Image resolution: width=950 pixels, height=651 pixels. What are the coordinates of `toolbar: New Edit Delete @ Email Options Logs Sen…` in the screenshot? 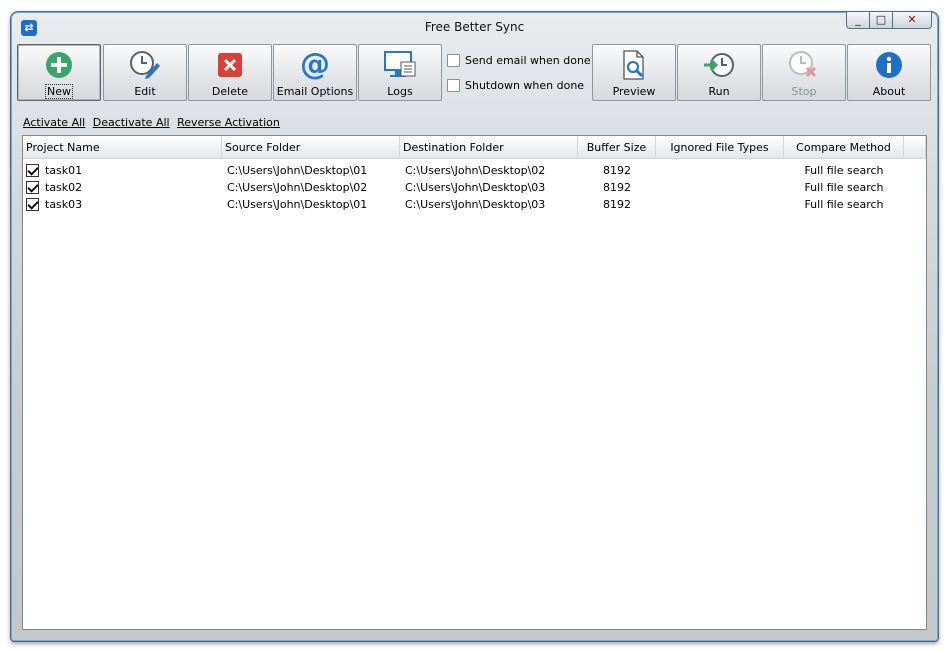 It's located at (474, 74).